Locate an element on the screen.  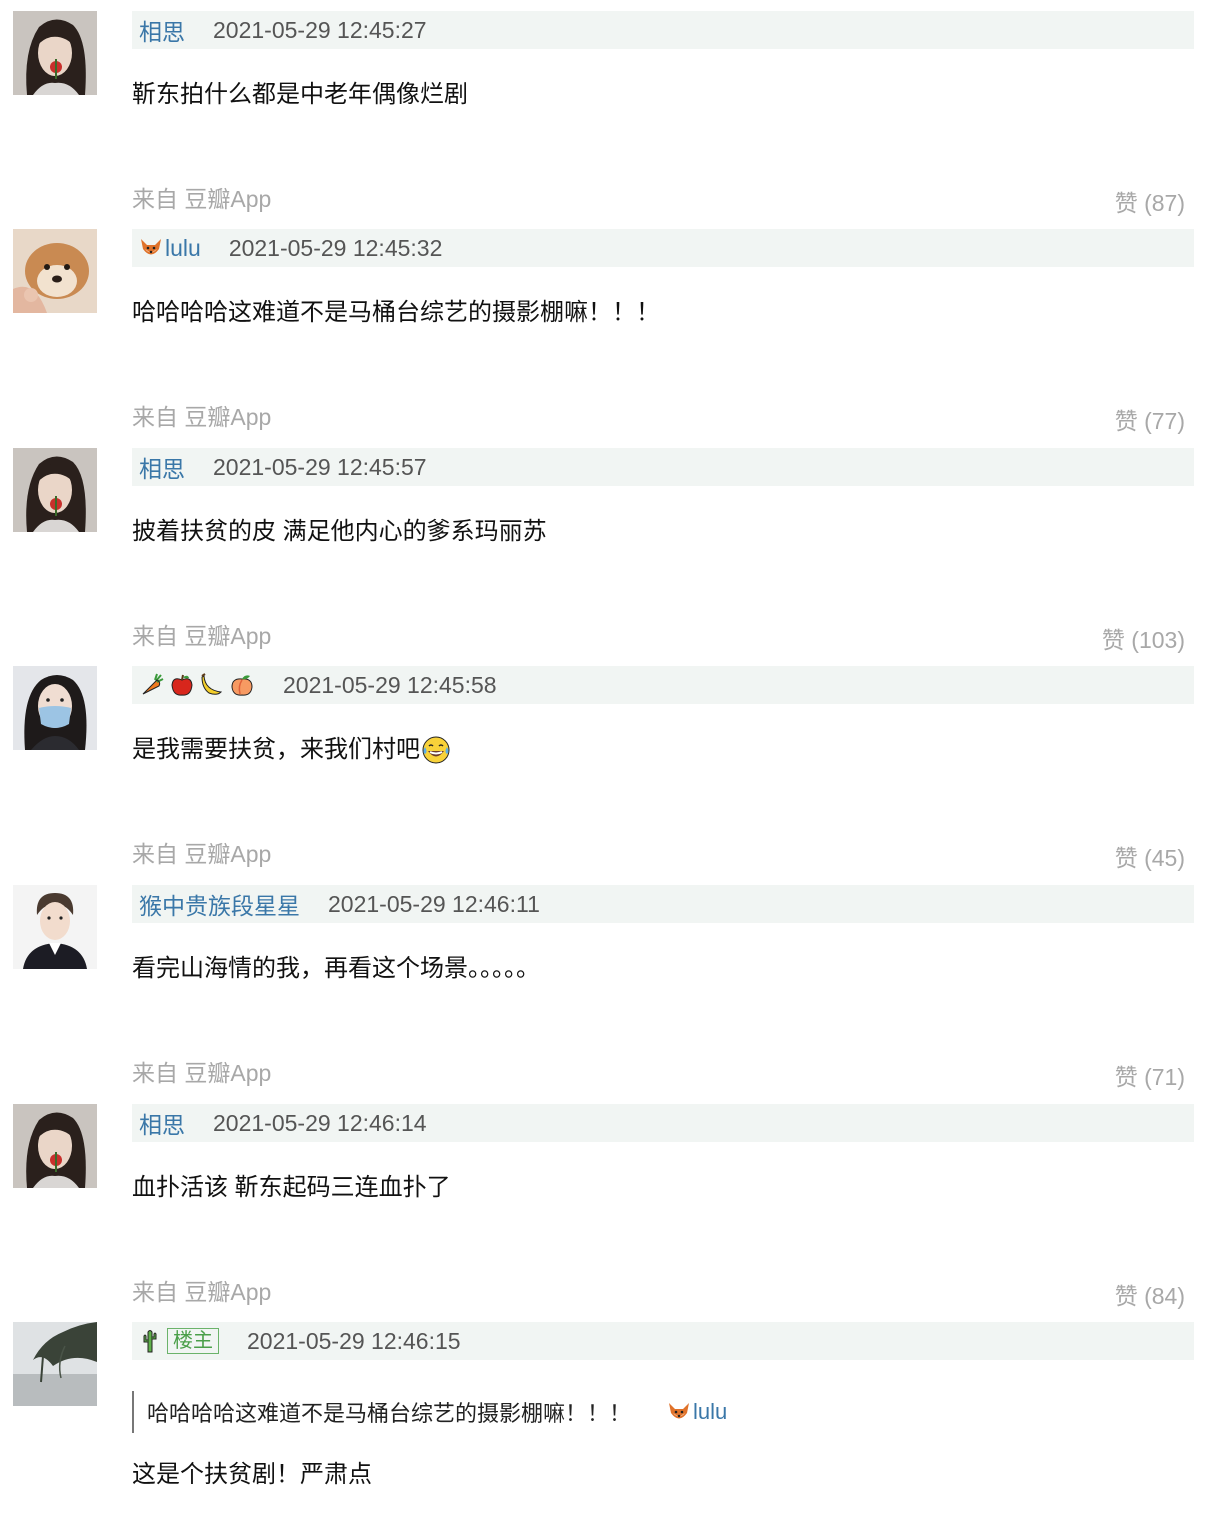
comment-header: 相思 2021-05-29 12:46:14 is located at coordinates (663, 1123).